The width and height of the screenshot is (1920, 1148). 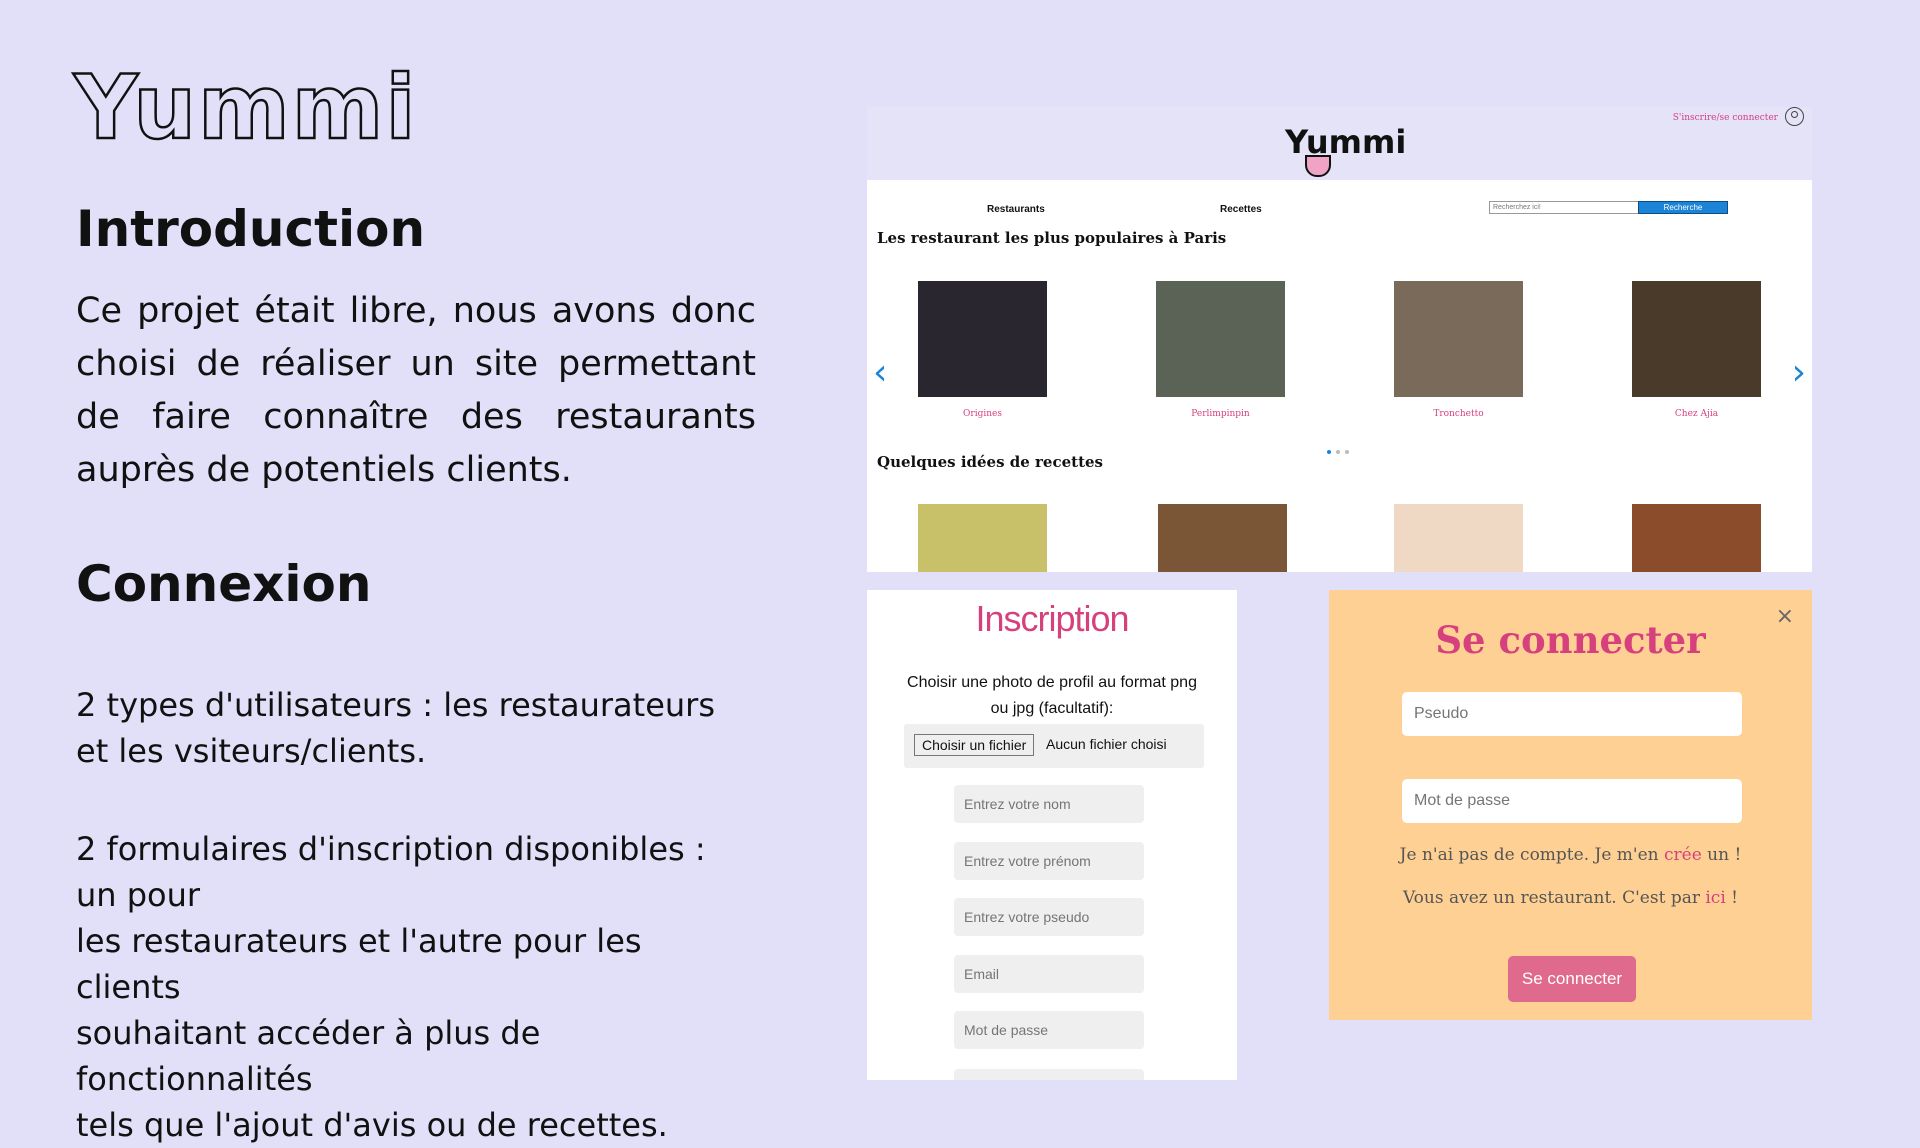 What do you see at coordinates (1531, 855) in the screenshot?
I see `no-account-pre: Je n'ai pas de compte. Je m'en` at bounding box center [1531, 855].